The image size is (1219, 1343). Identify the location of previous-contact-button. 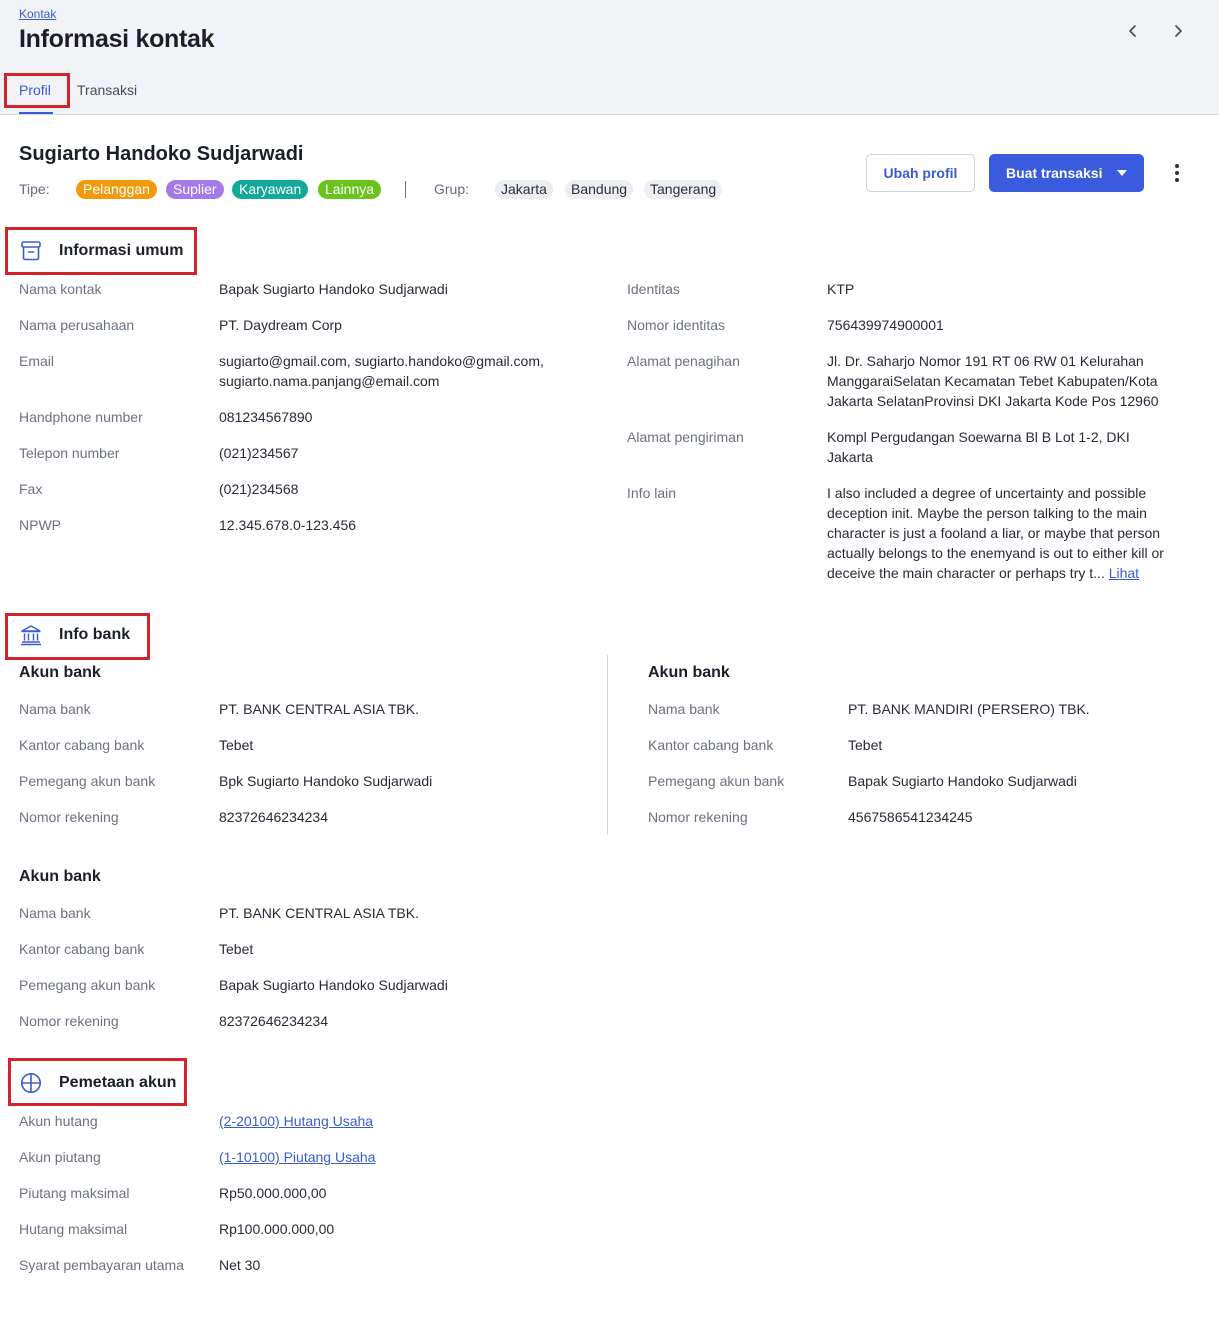
(1133, 31).